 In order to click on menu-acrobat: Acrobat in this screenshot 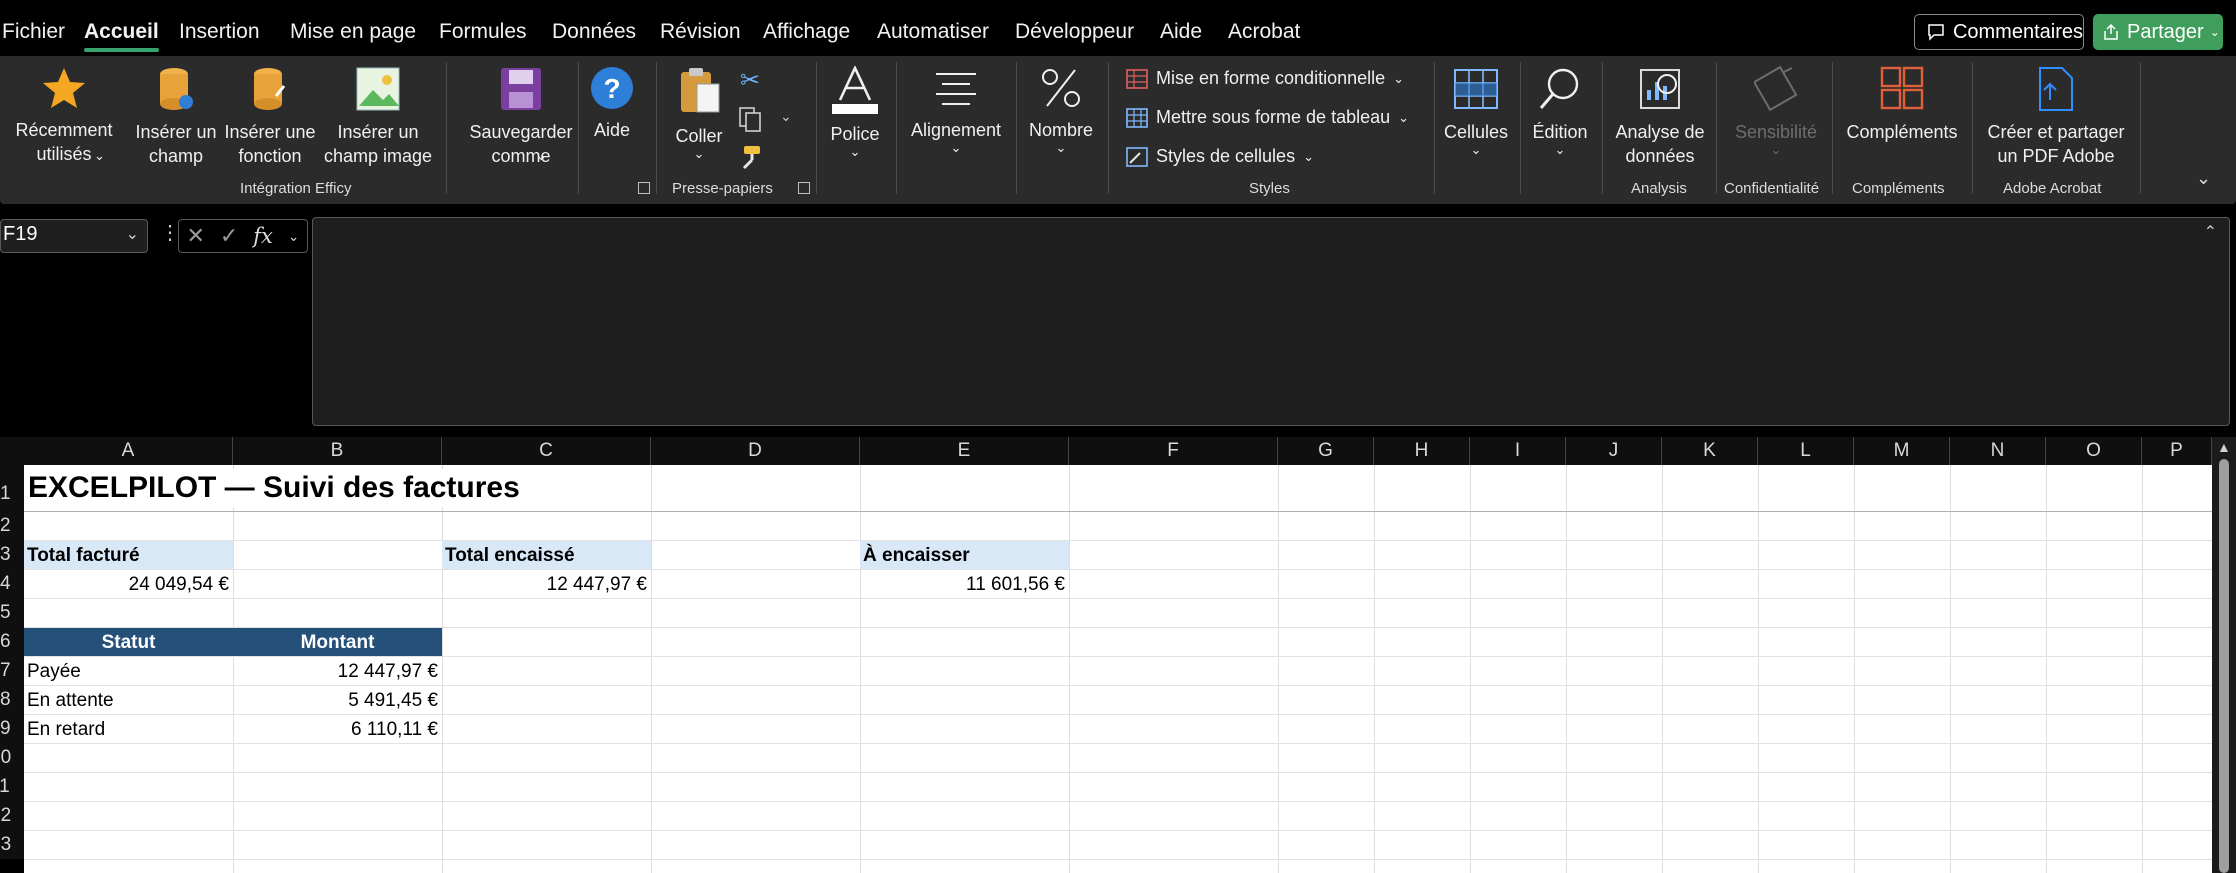, I will do `click(1264, 32)`.